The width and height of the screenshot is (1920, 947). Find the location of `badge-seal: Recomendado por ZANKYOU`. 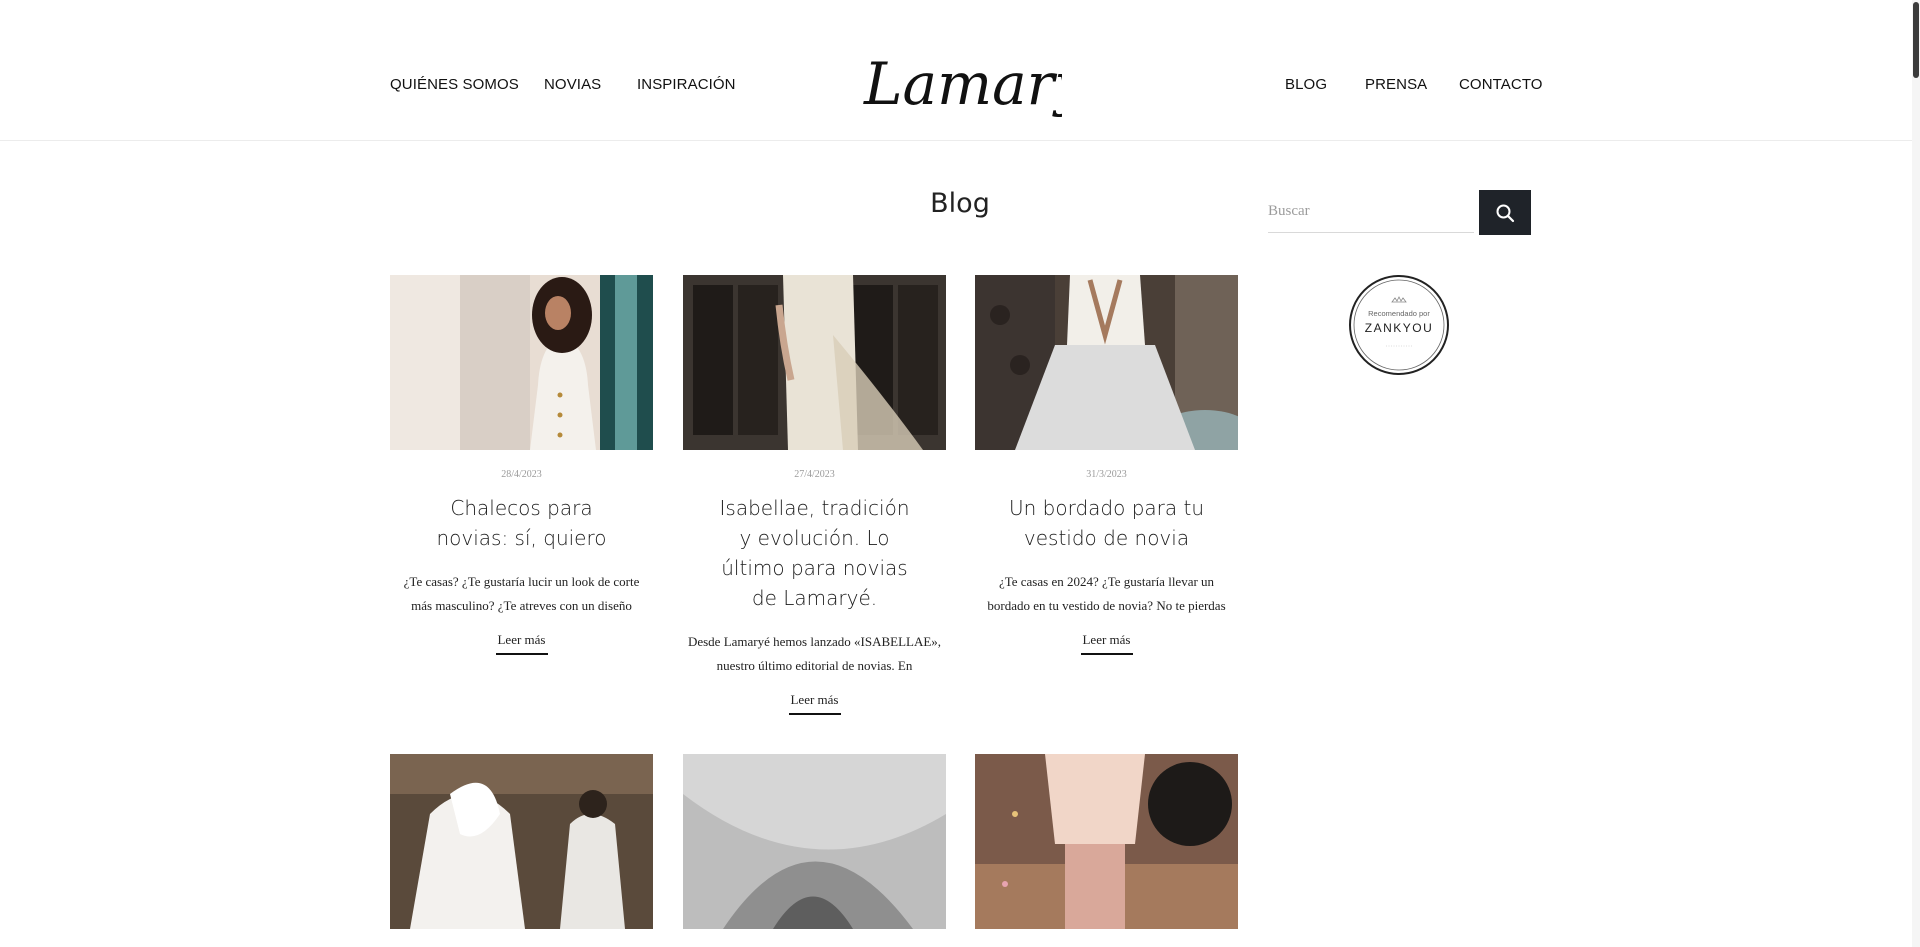

badge-seal: Recomendado por ZANKYOU is located at coordinates (1399, 325).